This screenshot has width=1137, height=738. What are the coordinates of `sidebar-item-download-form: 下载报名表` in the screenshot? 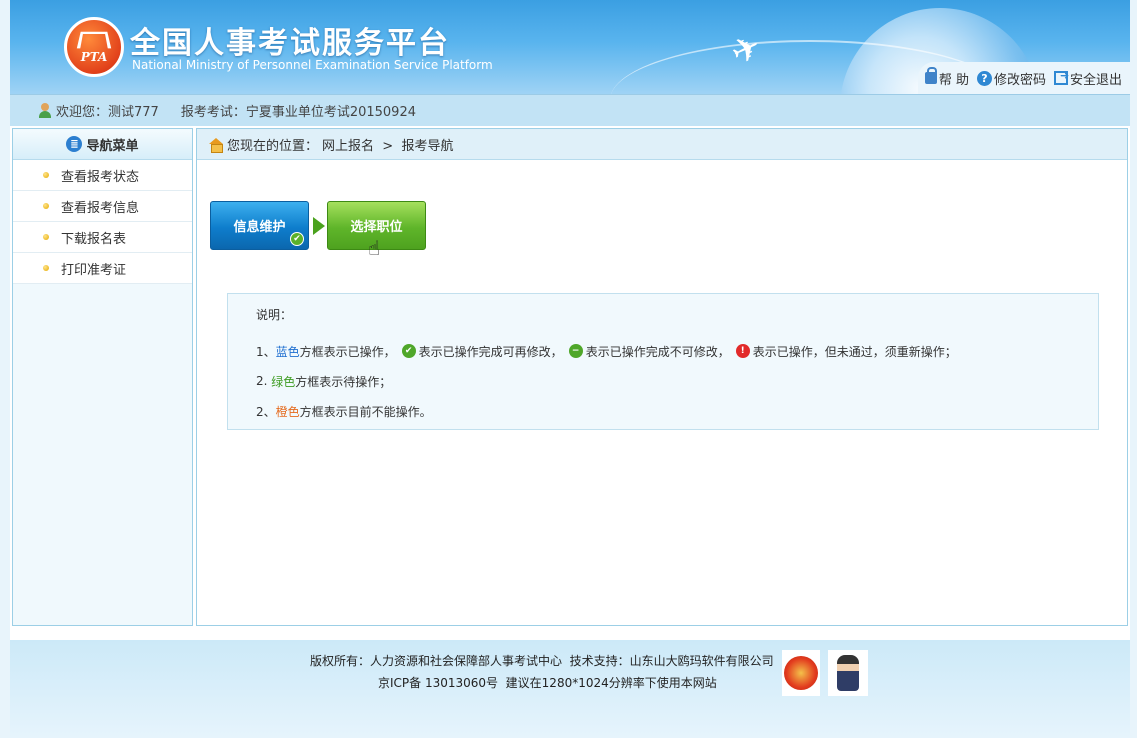 It's located at (102, 237).